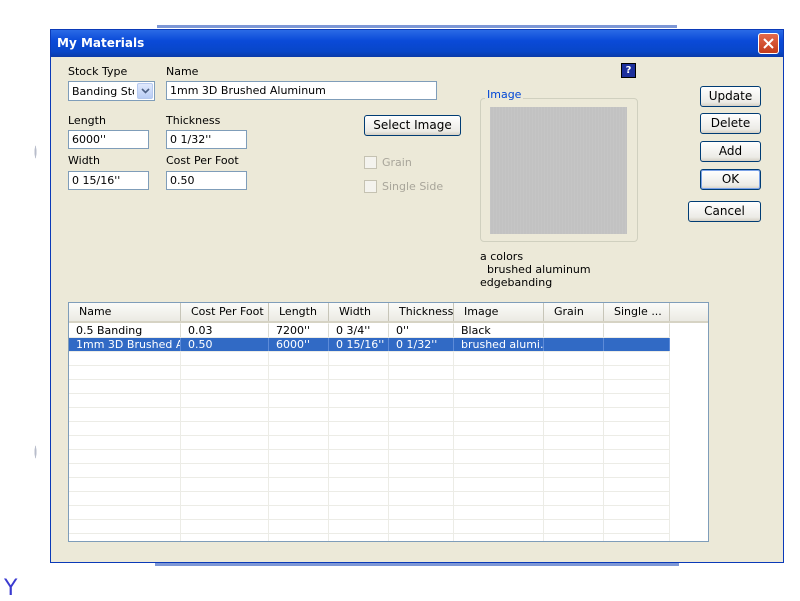 This screenshot has height=601, width=800. I want to click on column-header-cost-per-foot: Cost Per Foot, so click(225, 312).